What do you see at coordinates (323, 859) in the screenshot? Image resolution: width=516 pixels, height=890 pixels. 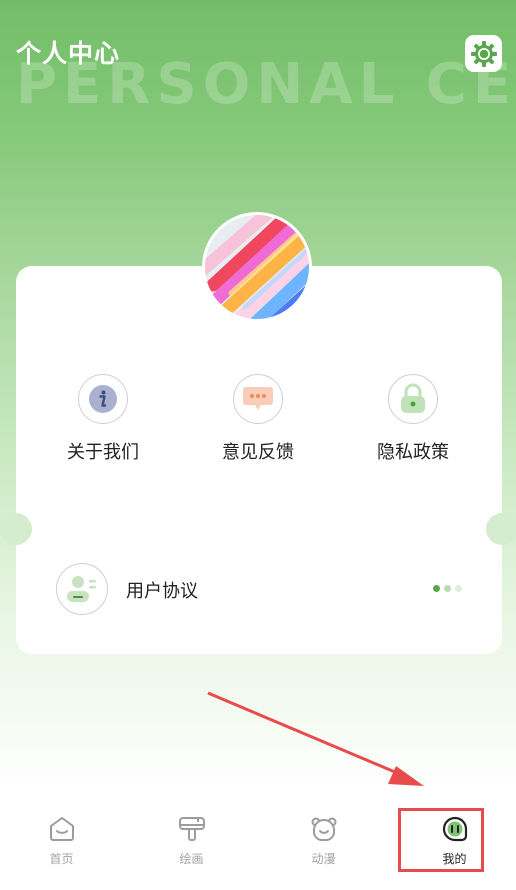 I see `tab-anime-label: 动漫` at bounding box center [323, 859].